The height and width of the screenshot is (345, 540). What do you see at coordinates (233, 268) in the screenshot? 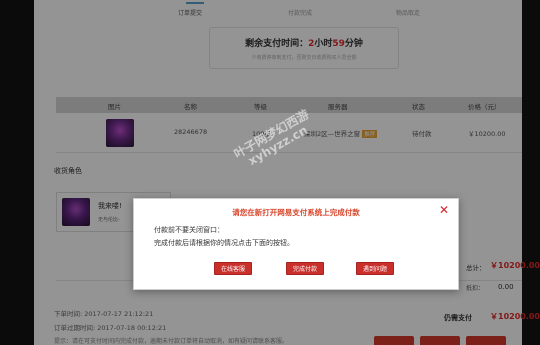
I see `online-support-button: 在线客服` at bounding box center [233, 268].